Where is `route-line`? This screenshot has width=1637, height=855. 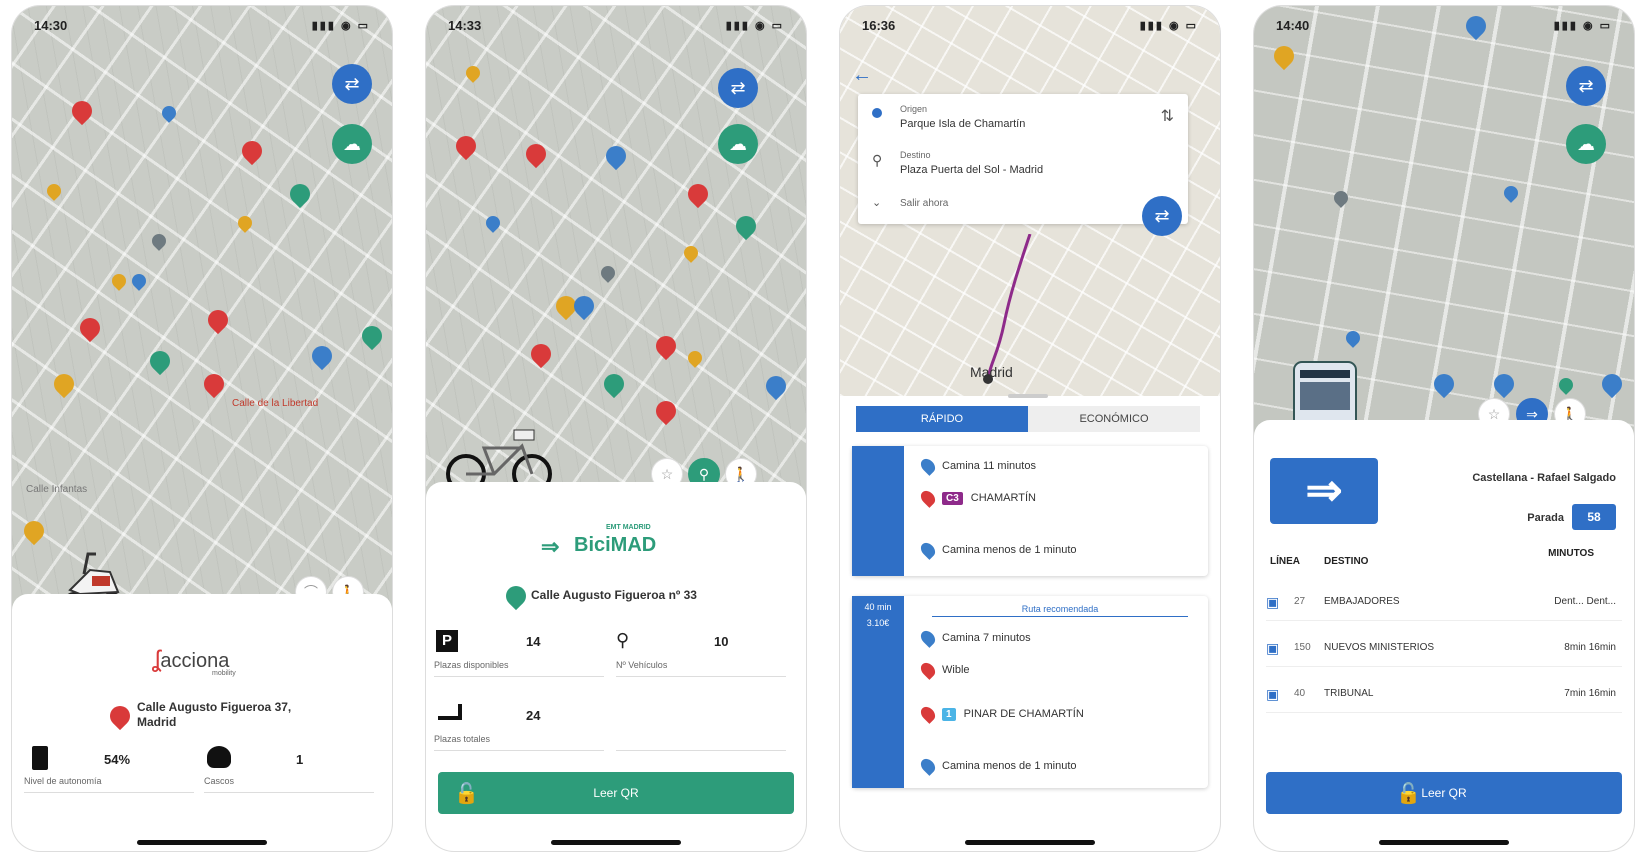 route-line is located at coordinates (1007, 309).